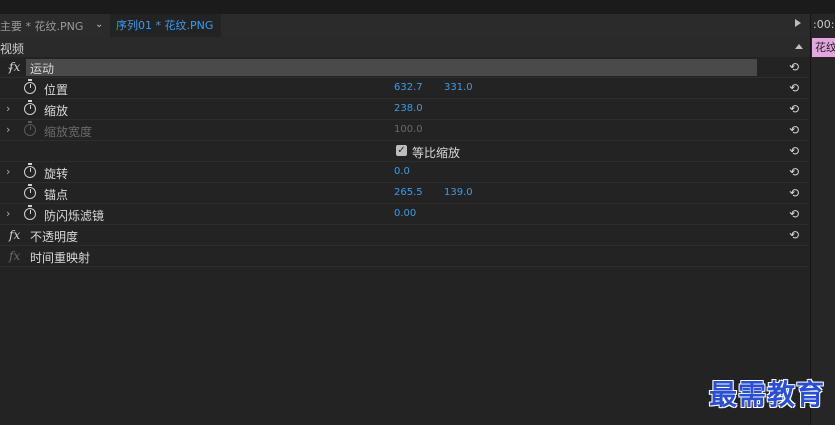 This screenshot has width=835, height=425. I want to click on rotation-label: 旋转, so click(56, 174).